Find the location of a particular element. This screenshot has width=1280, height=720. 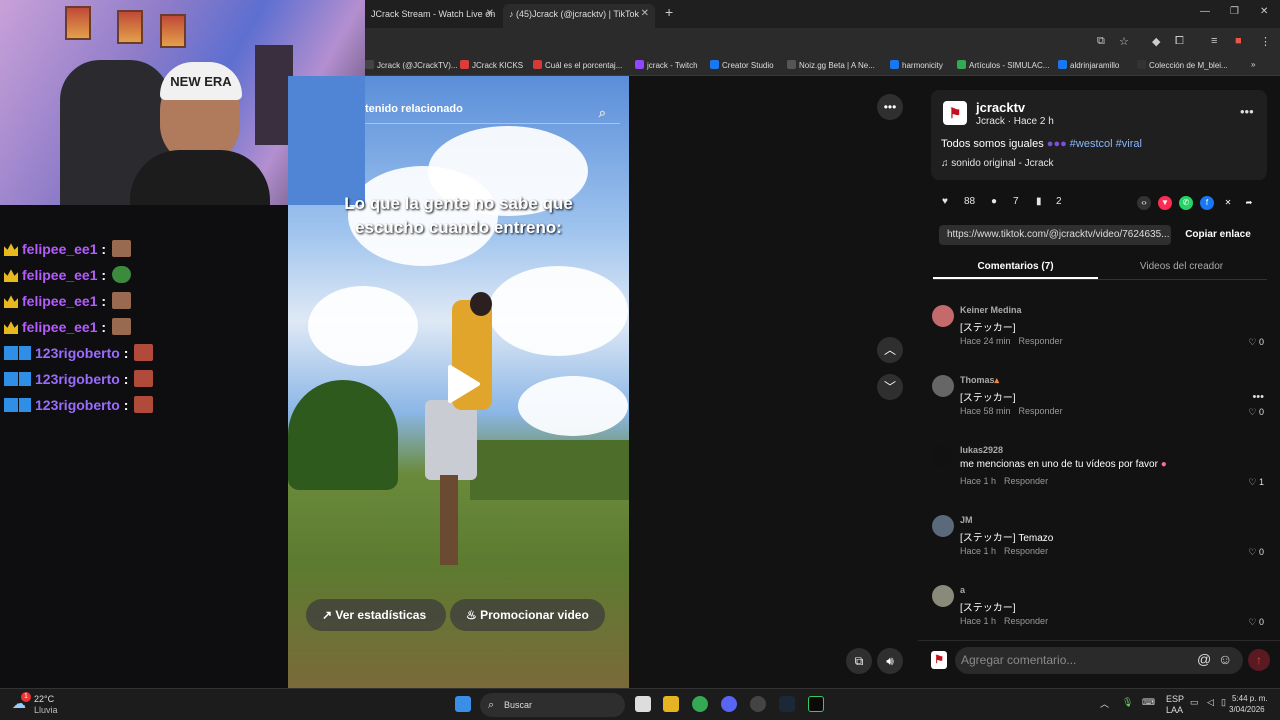

x-icon: ✕ is located at coordinates (1228, 203).